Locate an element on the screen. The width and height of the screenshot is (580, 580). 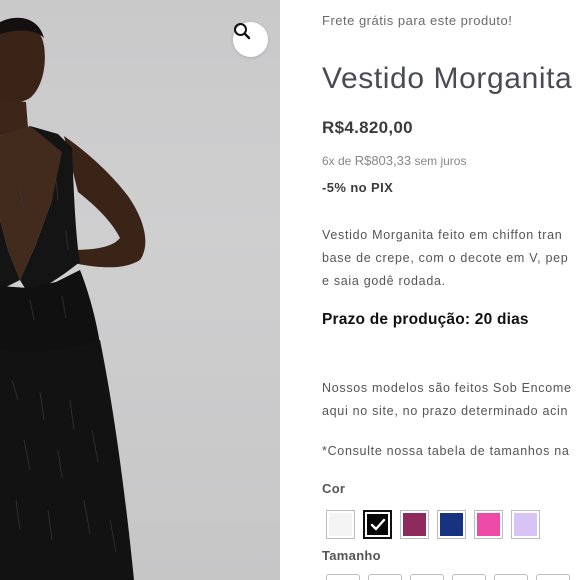
size-label: Tamanho is located at coordinates (351, 555).